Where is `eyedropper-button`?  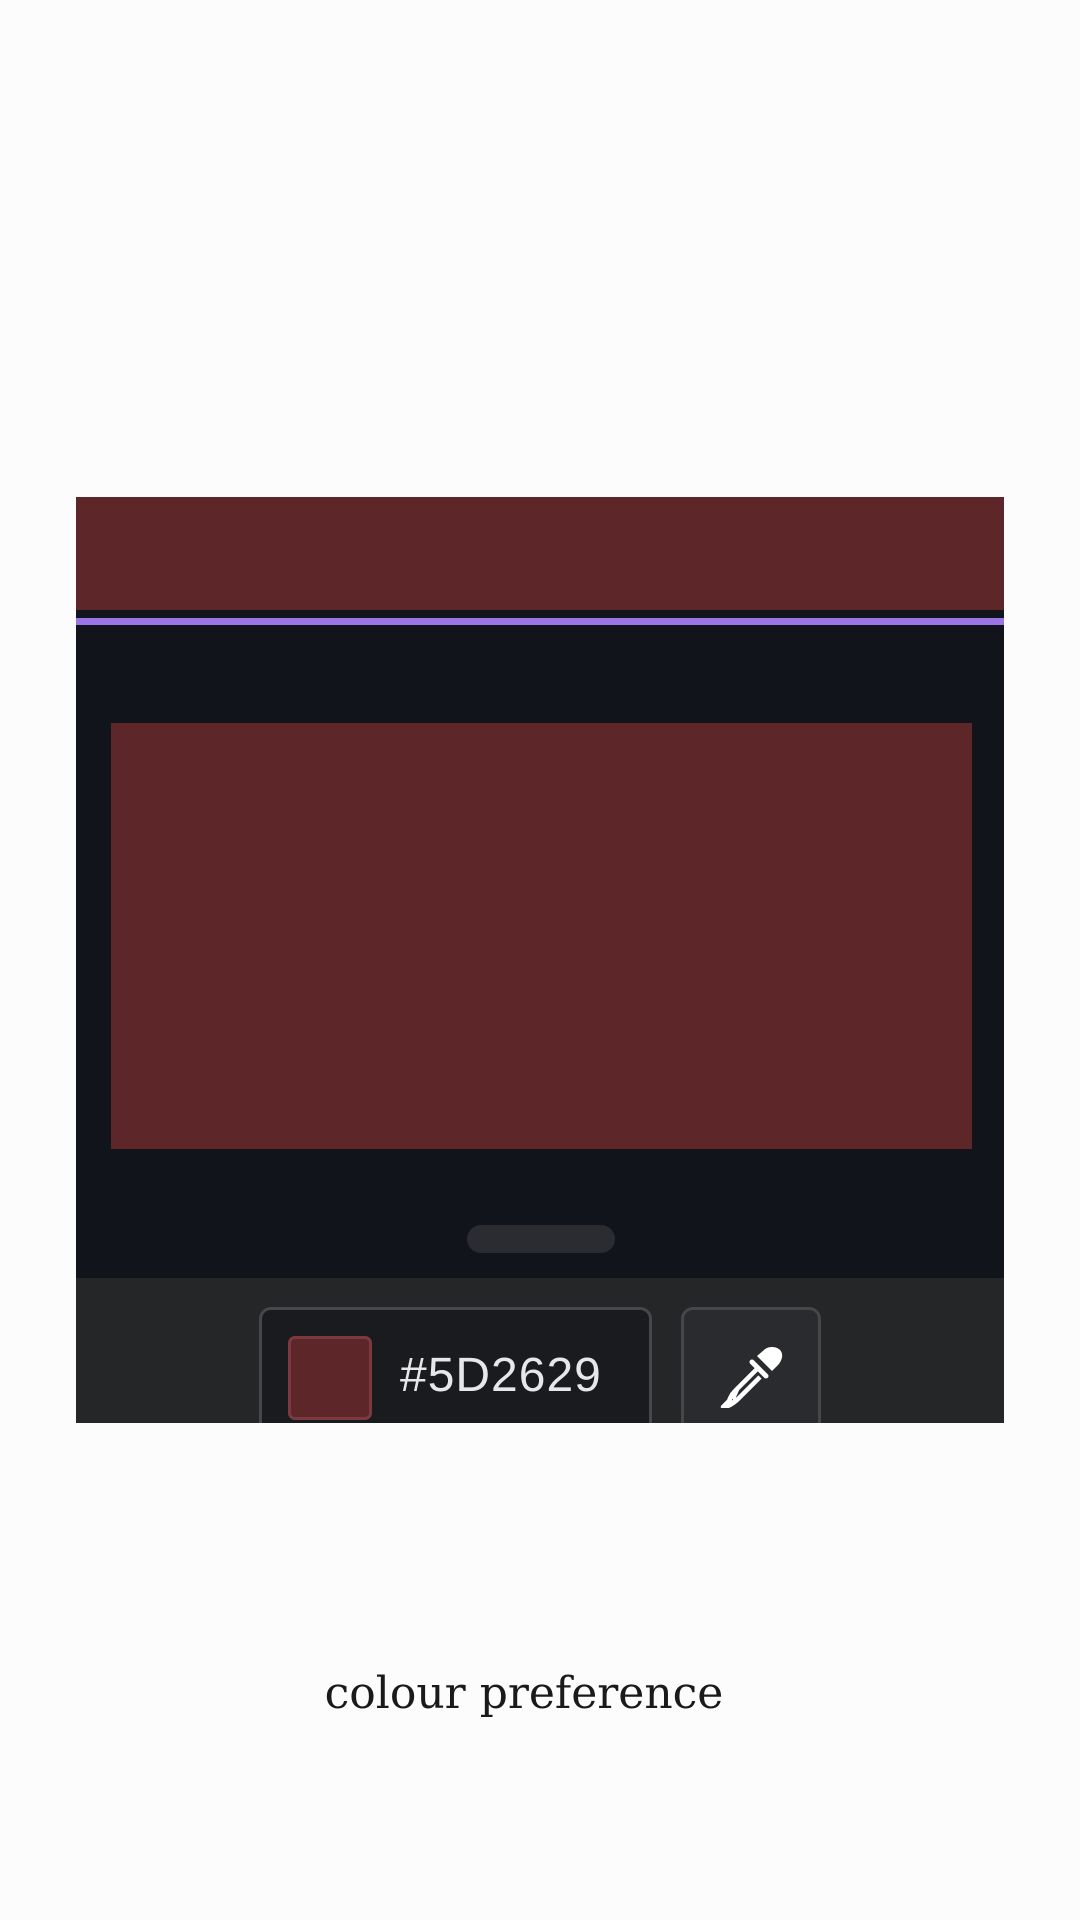 eyedropper-button is located at coordinates (751, 1365).